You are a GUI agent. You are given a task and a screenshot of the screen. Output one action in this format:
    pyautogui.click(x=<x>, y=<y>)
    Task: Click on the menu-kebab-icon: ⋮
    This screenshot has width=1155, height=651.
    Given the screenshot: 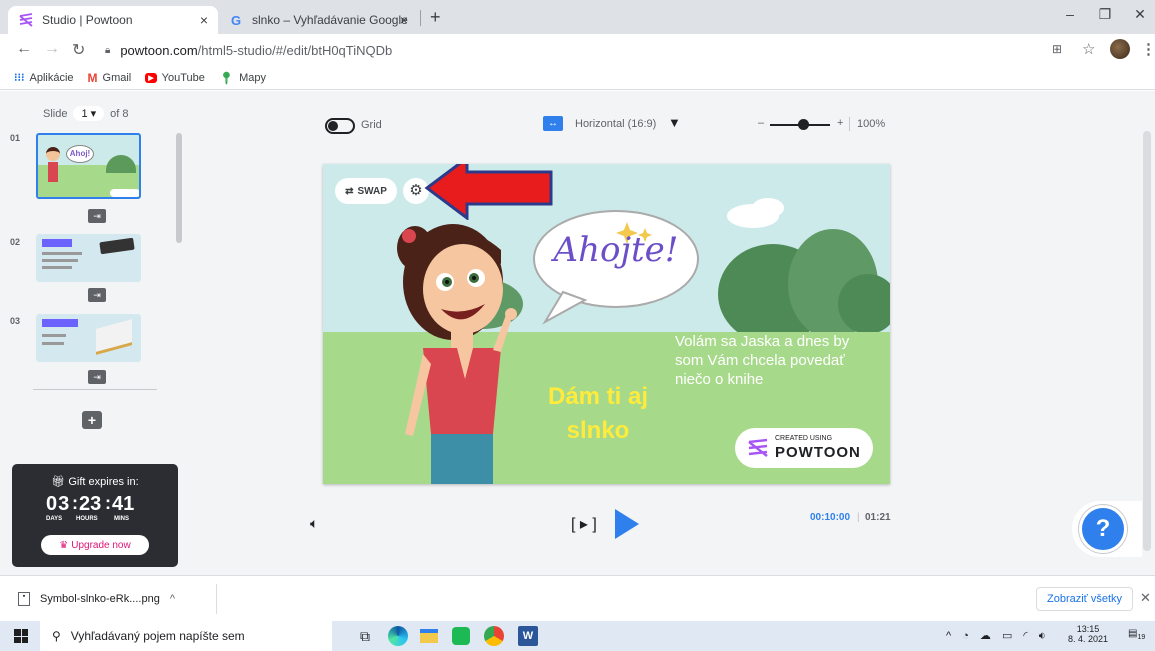 What is the action you would take?
    pyautogui.click(x=1148, y=49)
    